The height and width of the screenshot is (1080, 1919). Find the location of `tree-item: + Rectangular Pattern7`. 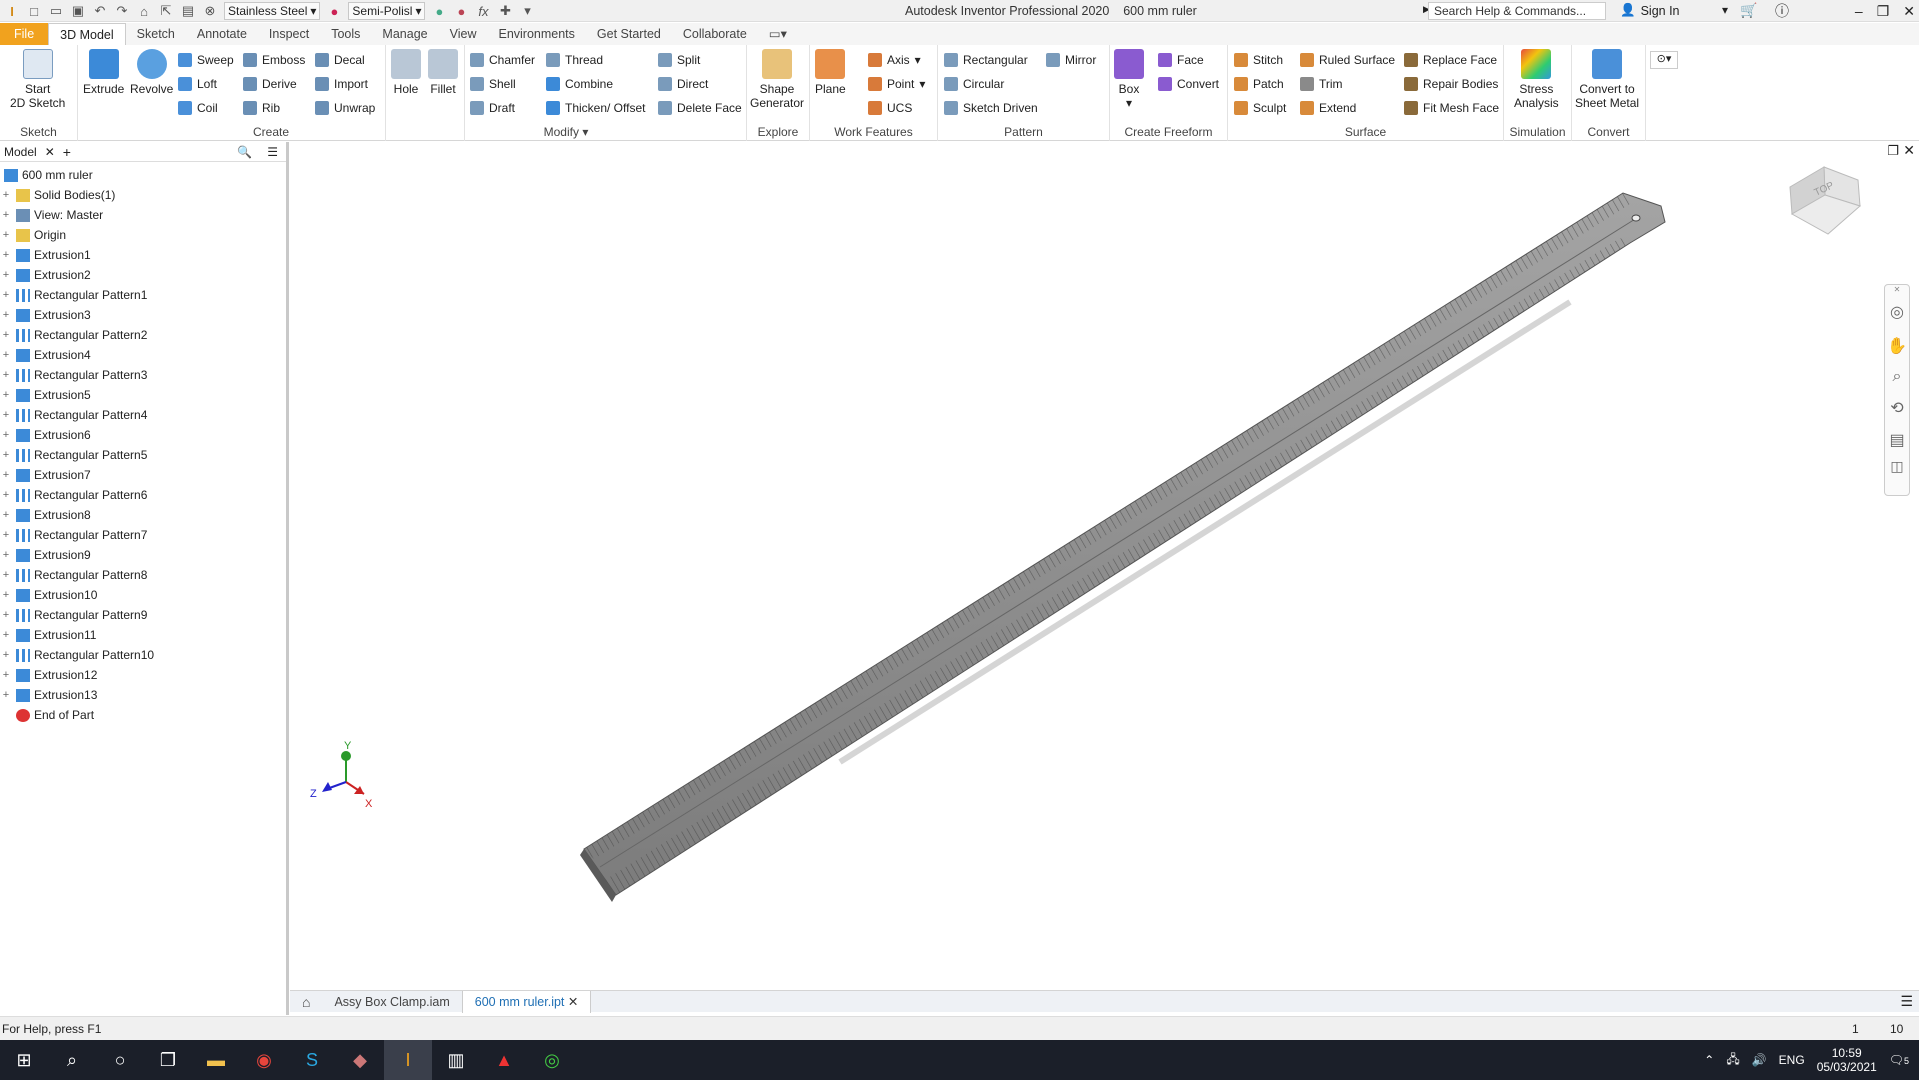

tree-item: + Rectangular Pattern7 is located at coordinates (143, 535).